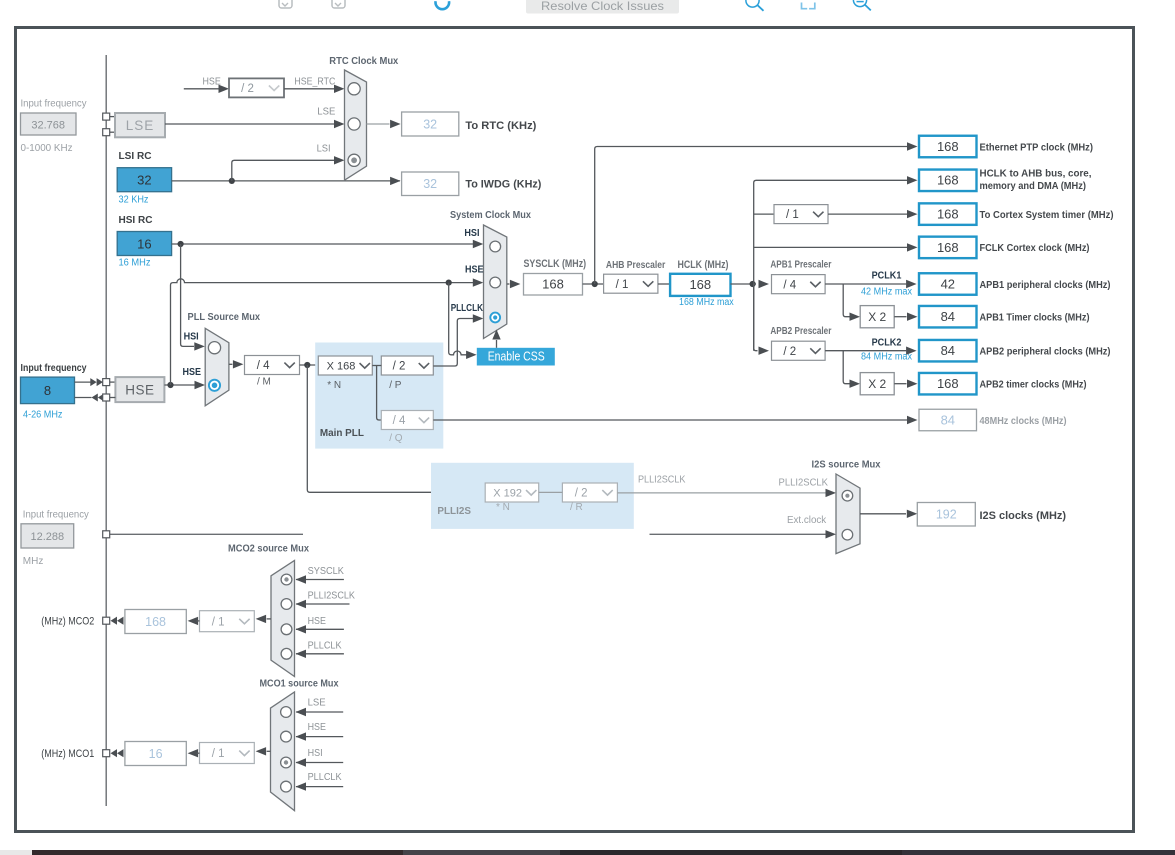  Describe the element at coordinates (1045, 285) in the screenshot. I see `svg-text: APB1 peripheral clocks (MHz)` at that location.